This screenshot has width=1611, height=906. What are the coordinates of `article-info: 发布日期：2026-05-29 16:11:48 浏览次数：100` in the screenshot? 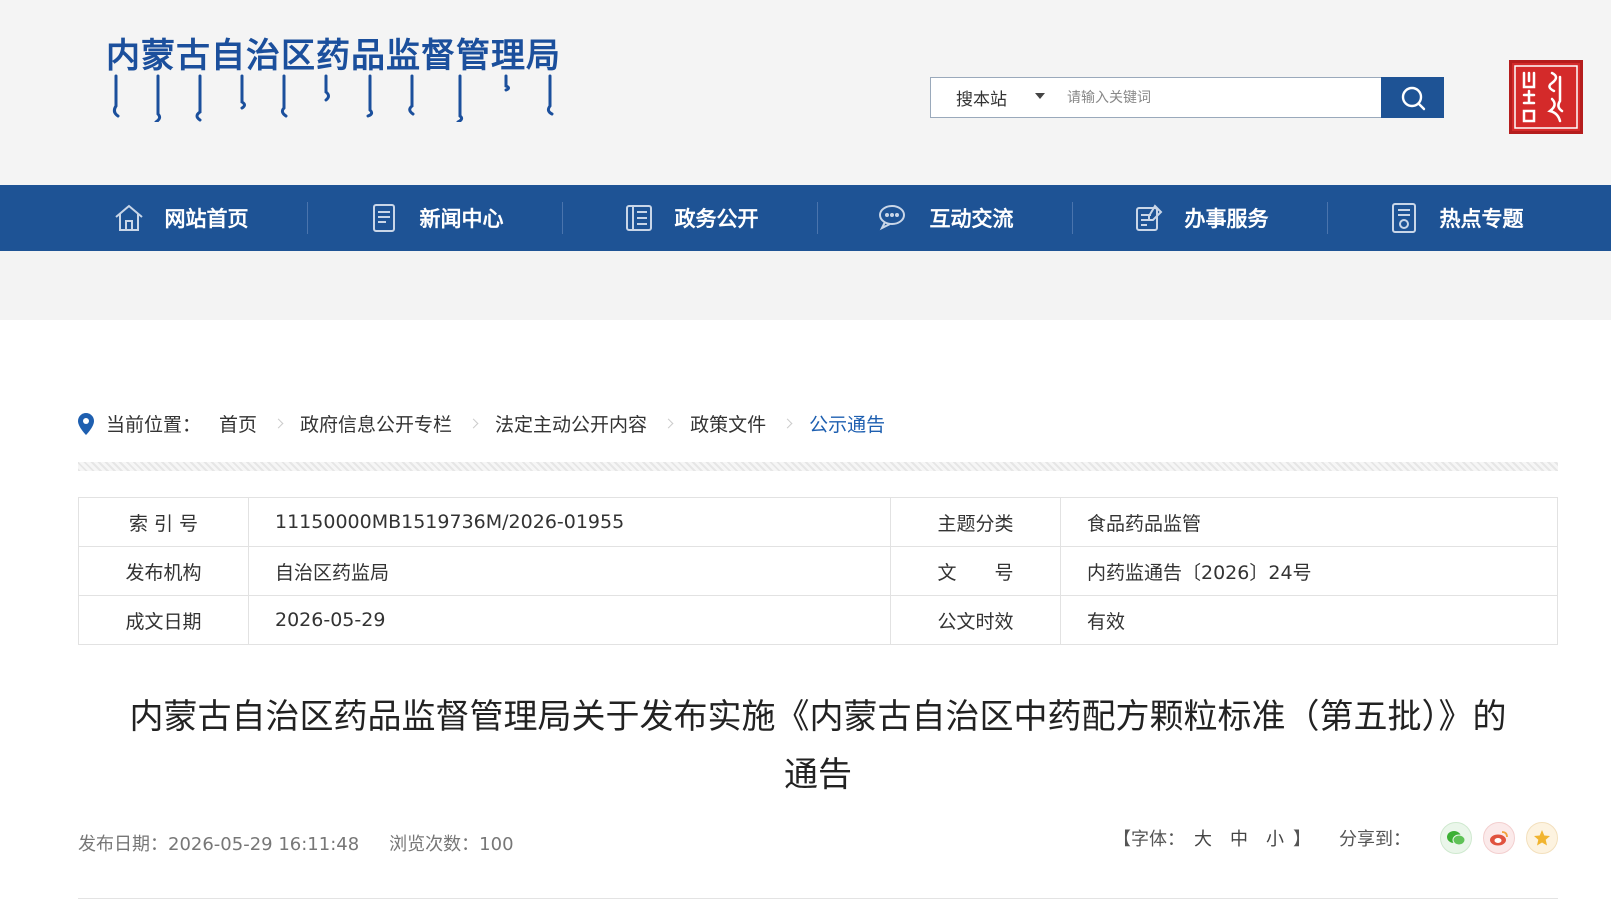 It's located at (296, 843).